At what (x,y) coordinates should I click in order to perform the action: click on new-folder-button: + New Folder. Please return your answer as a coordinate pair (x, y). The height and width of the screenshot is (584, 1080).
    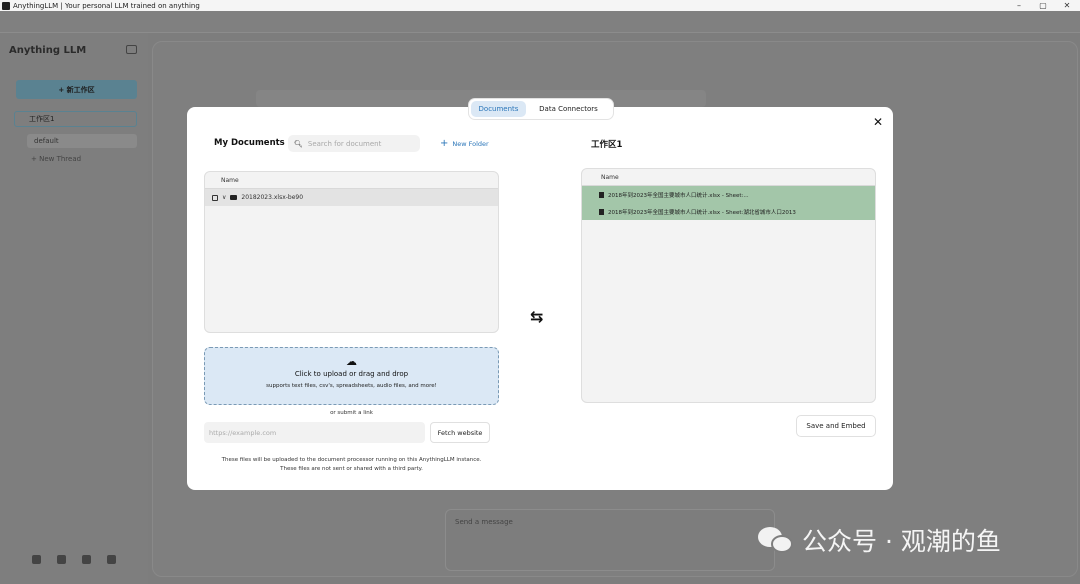
    Looking at the image, I should click on (464, 144).